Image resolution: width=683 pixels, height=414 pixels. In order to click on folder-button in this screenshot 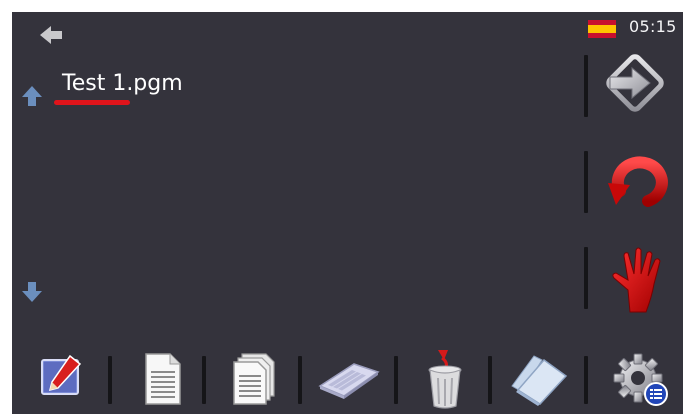, I will do `click(539, 378)`.